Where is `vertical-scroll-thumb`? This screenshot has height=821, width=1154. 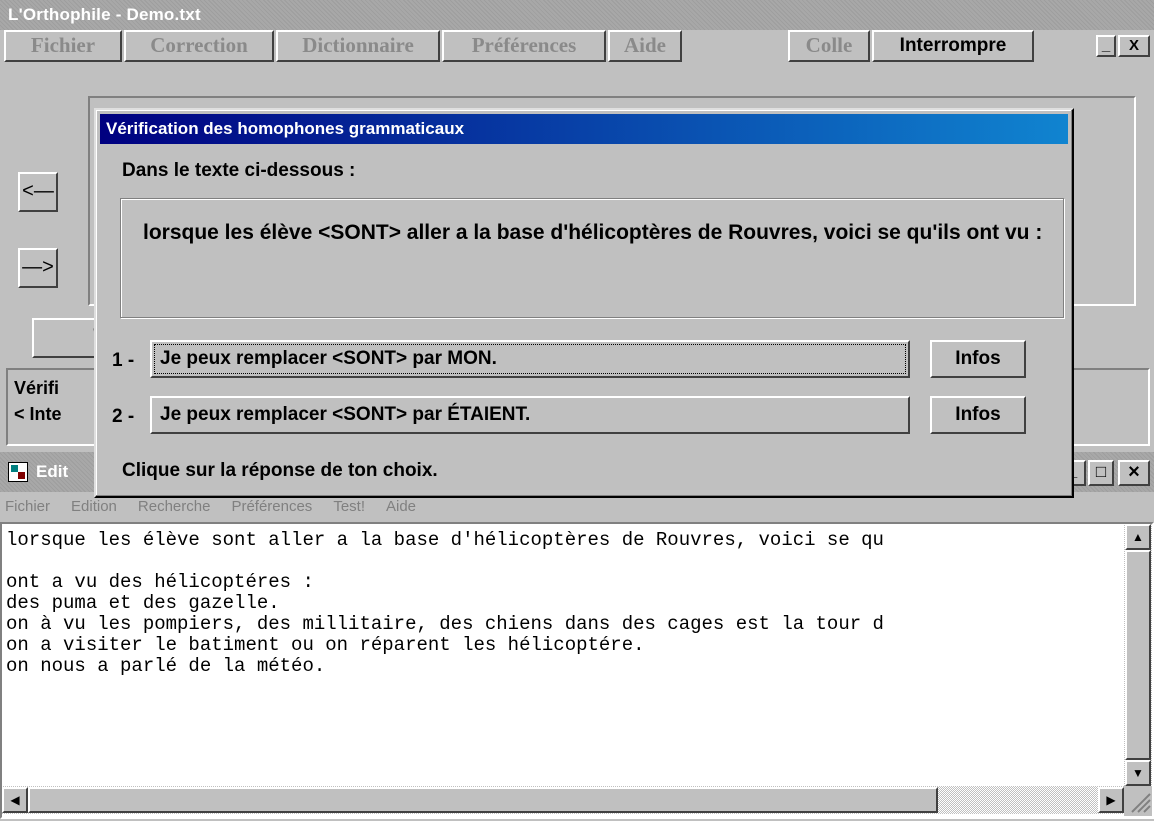 vertical-scroll-thumb is located at coordinates (1138, 655).